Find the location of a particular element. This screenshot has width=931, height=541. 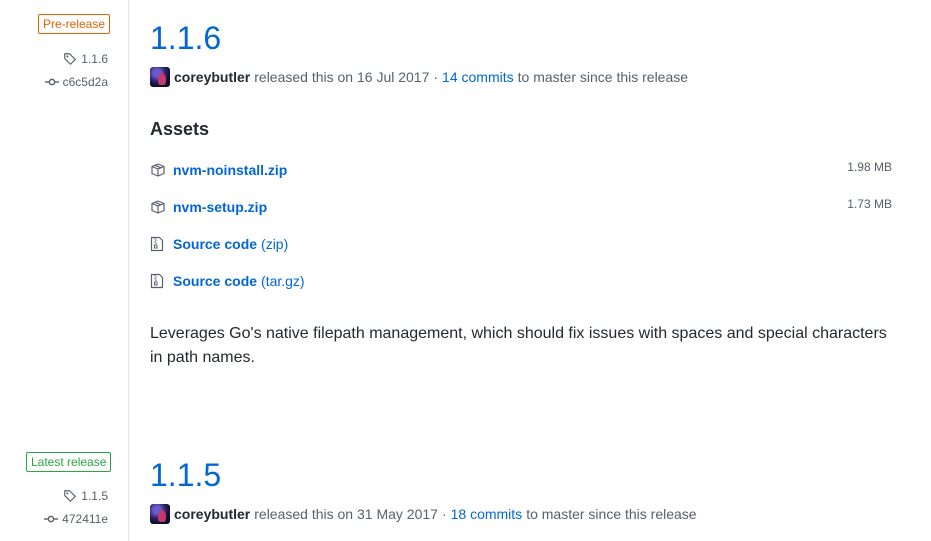

asset-row: Source code (zip) is located at coordinates (521, 244).